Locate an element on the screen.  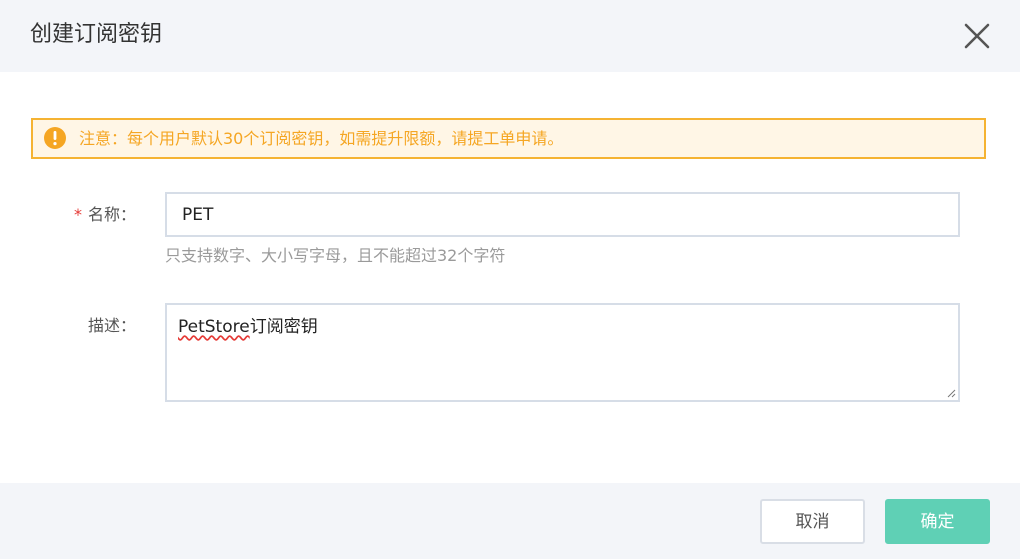
limit-notice-alert: 注意：每个用户默认30个订阅密钥，如需提升限额，请提工单申请。 is located at coordinates (508, 138).